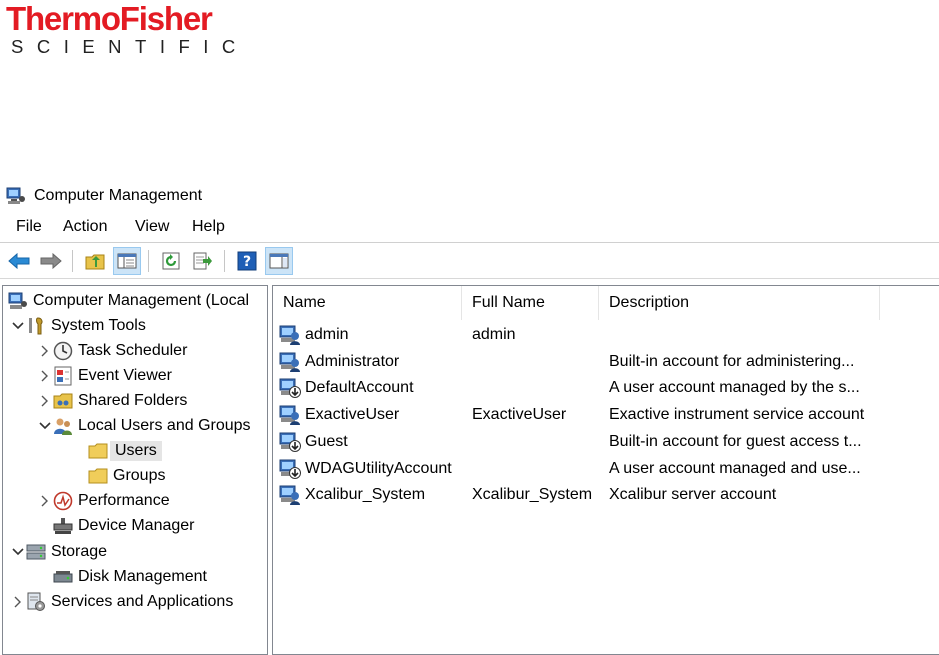  What do you see at coordinates (208, 227) in the screenshot?
I see `menu-help: Help` at bounding box center [208, 227].